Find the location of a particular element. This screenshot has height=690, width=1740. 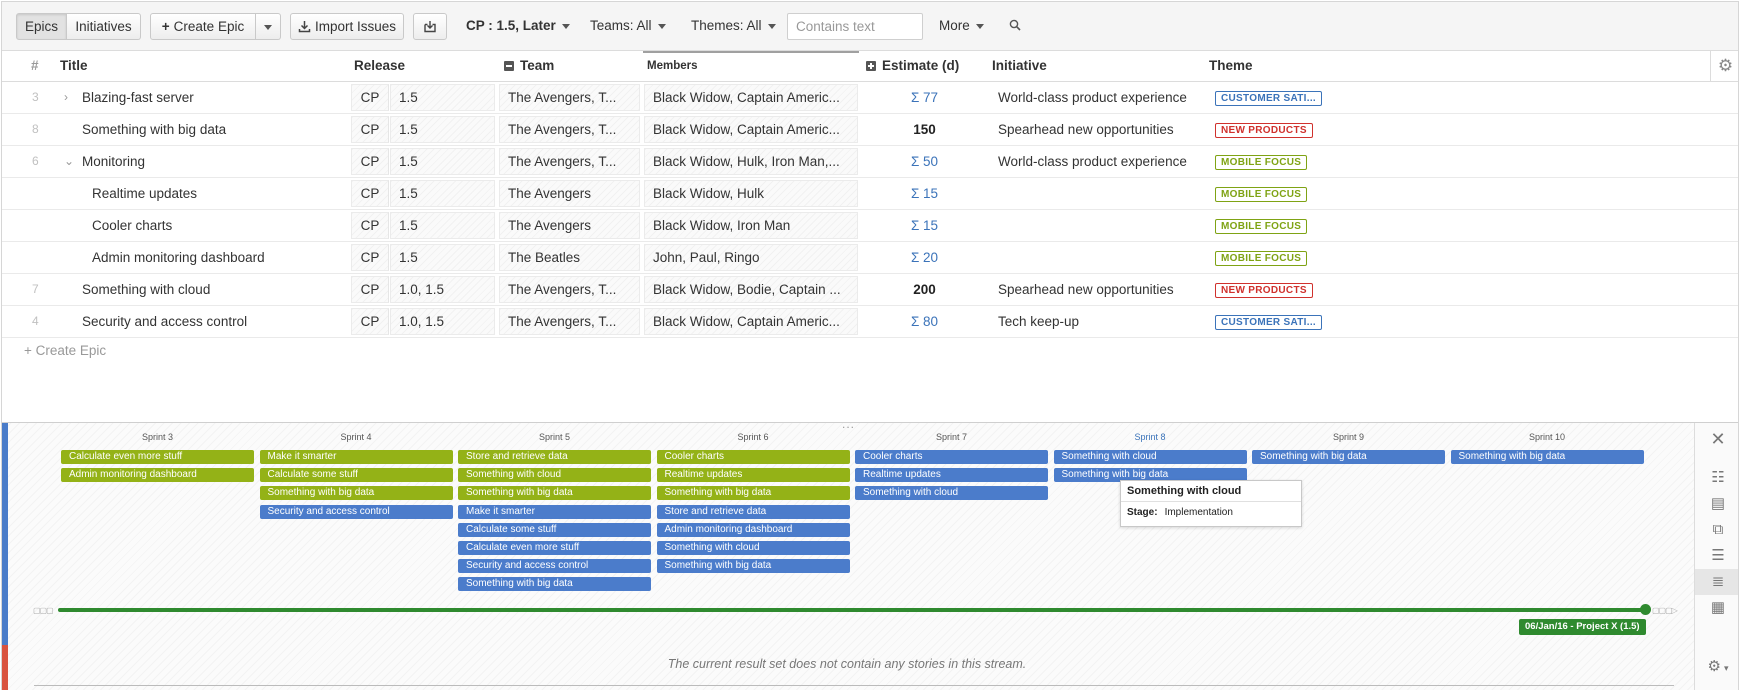

epic-title: Realtime updates is located at coordinates (222, 193).